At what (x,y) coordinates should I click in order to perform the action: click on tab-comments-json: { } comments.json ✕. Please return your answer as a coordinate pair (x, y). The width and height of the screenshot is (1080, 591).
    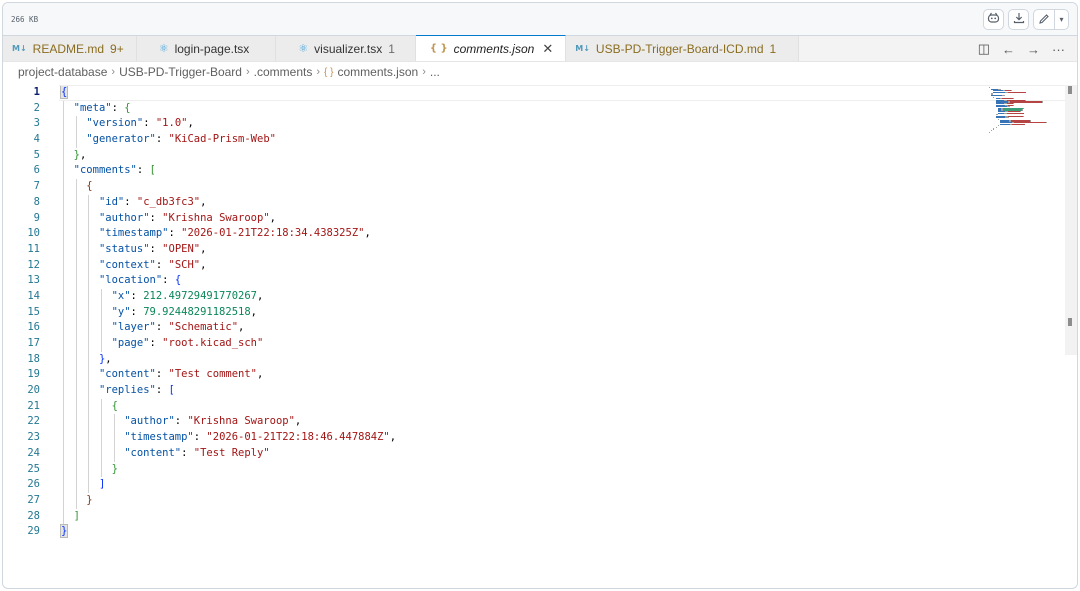
    Looking at the image, I should click on (491, 48).